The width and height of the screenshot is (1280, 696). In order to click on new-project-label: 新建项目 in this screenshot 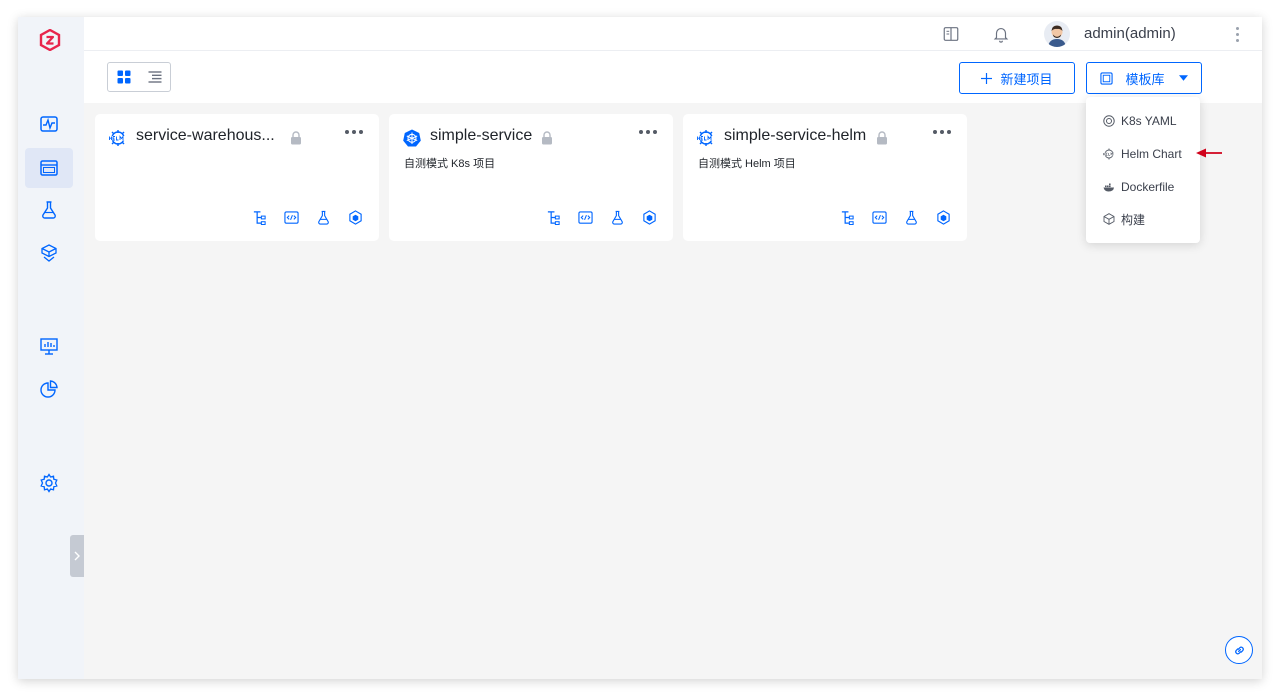, I will do `click(1026, 79)`.